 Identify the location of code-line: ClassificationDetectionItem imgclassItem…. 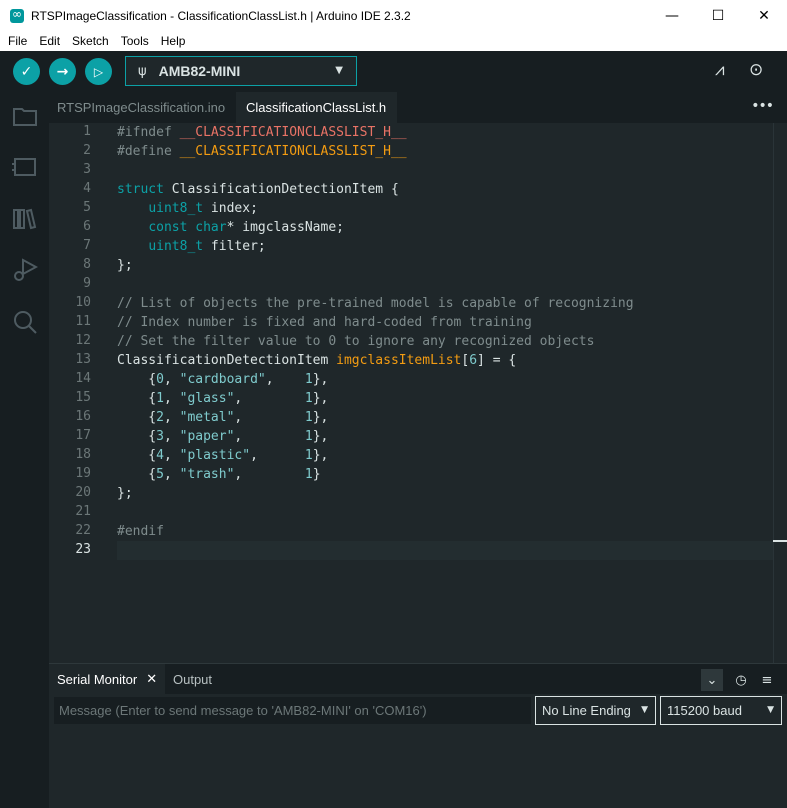
(317, 360).